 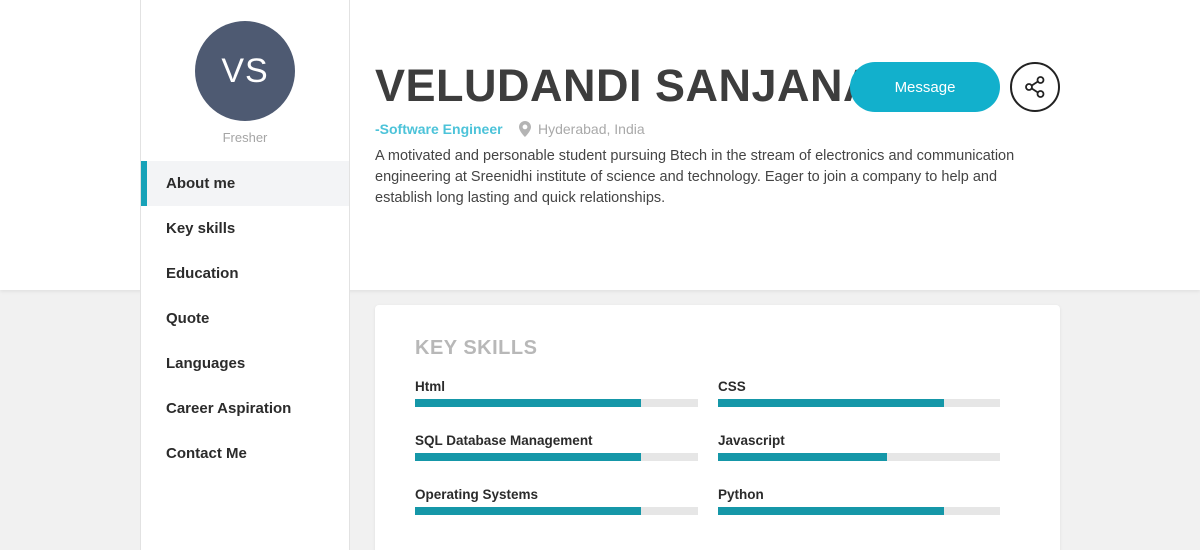 What do you see at coordinates (732, 386) in the screenshot?
I see `skill-name: CSS` at bounding box center [732, 386].